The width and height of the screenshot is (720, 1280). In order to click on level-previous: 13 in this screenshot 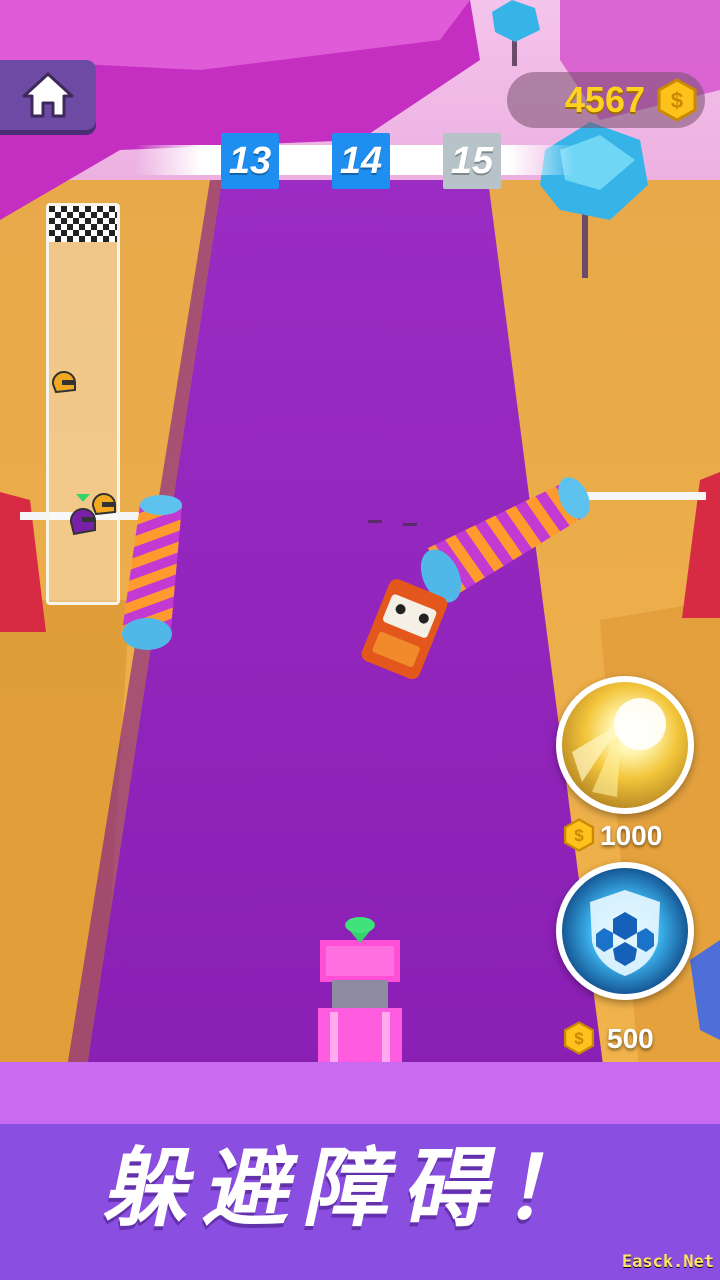, I will do `click(250, 161)`.